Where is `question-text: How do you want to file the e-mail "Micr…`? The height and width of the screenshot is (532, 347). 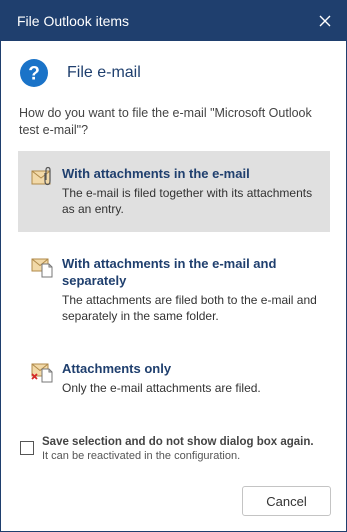
question-text: How do you want to file the e-mail "Micr… is located at coordinates (165, 121).